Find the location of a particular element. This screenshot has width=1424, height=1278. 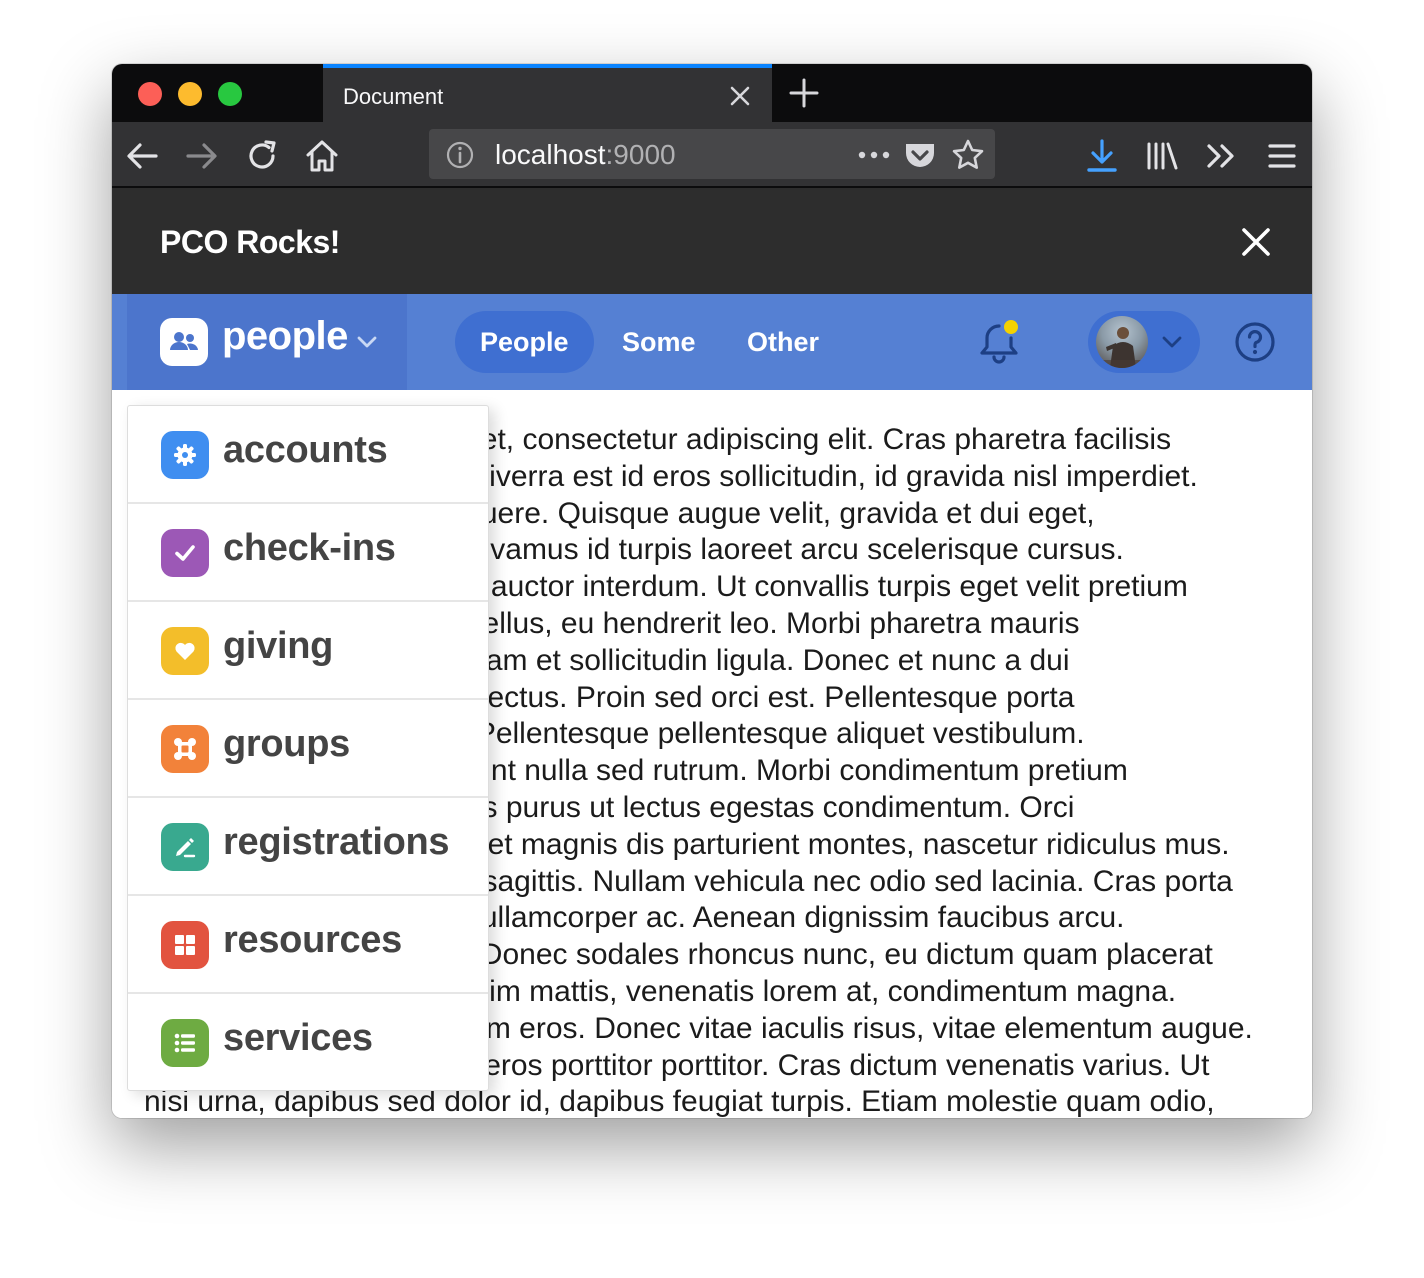

tab-some: Some is located at coordinates (659, 342).